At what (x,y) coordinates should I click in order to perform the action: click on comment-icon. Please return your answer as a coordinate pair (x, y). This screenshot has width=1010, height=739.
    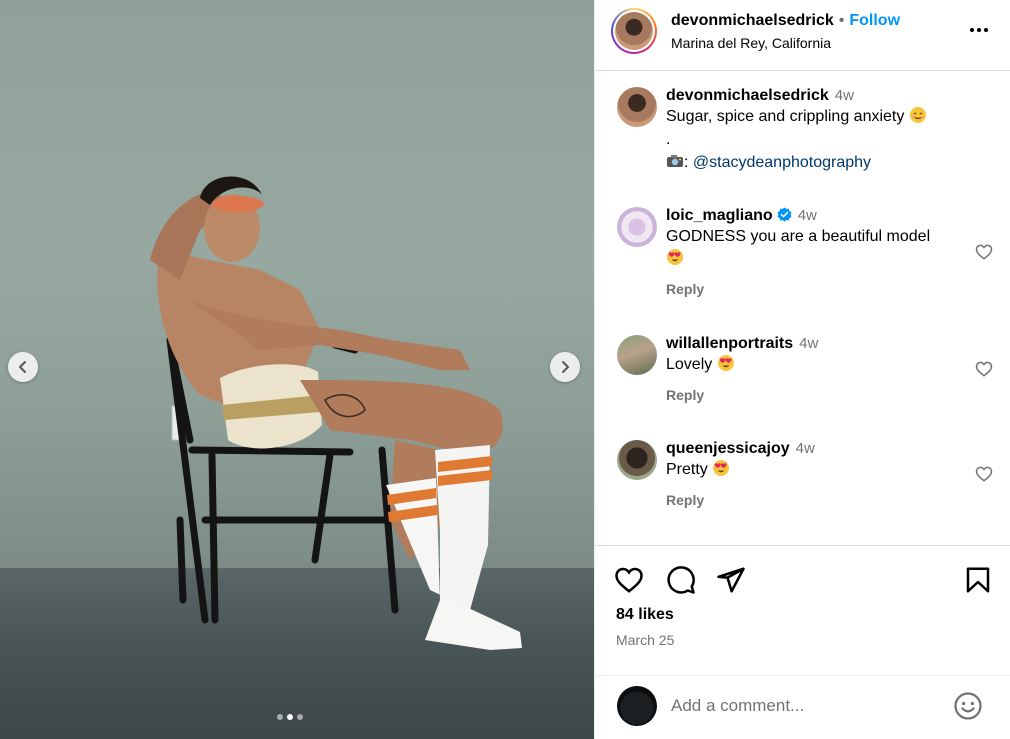
    Looking at the image, I should click on (681, 580).